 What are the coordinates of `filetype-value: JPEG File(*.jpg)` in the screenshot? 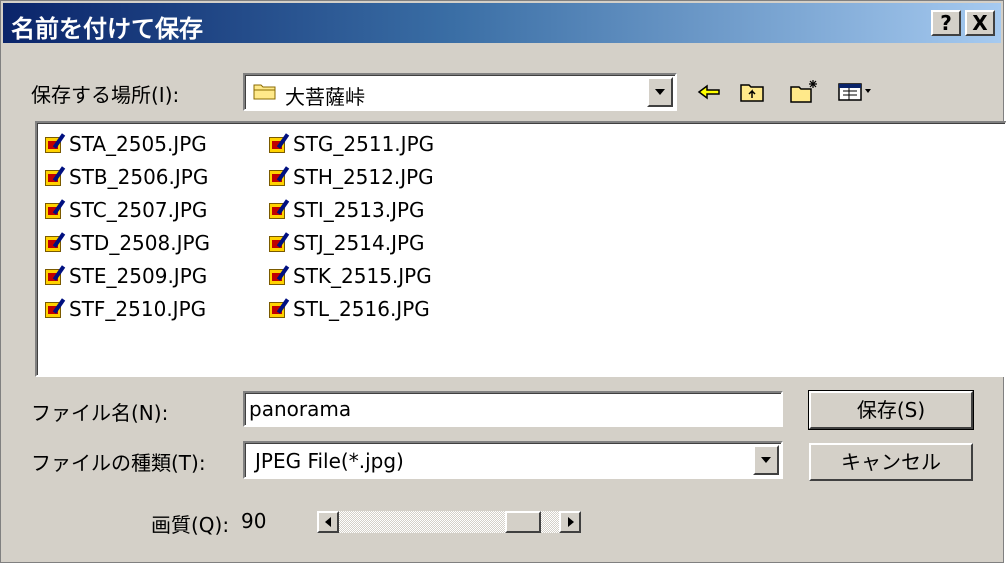 It's located at (329, 461).